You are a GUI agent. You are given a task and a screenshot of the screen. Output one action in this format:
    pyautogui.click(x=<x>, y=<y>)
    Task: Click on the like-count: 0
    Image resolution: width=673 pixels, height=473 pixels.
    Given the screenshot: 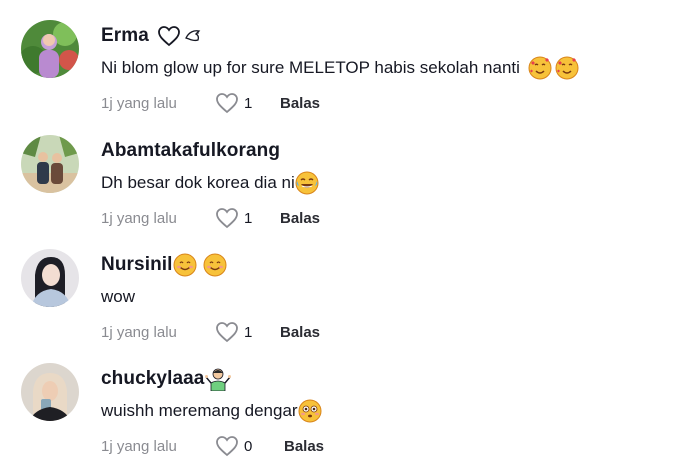 What is the action you would take?
    pyautogui.click(x=248, y=446)
    